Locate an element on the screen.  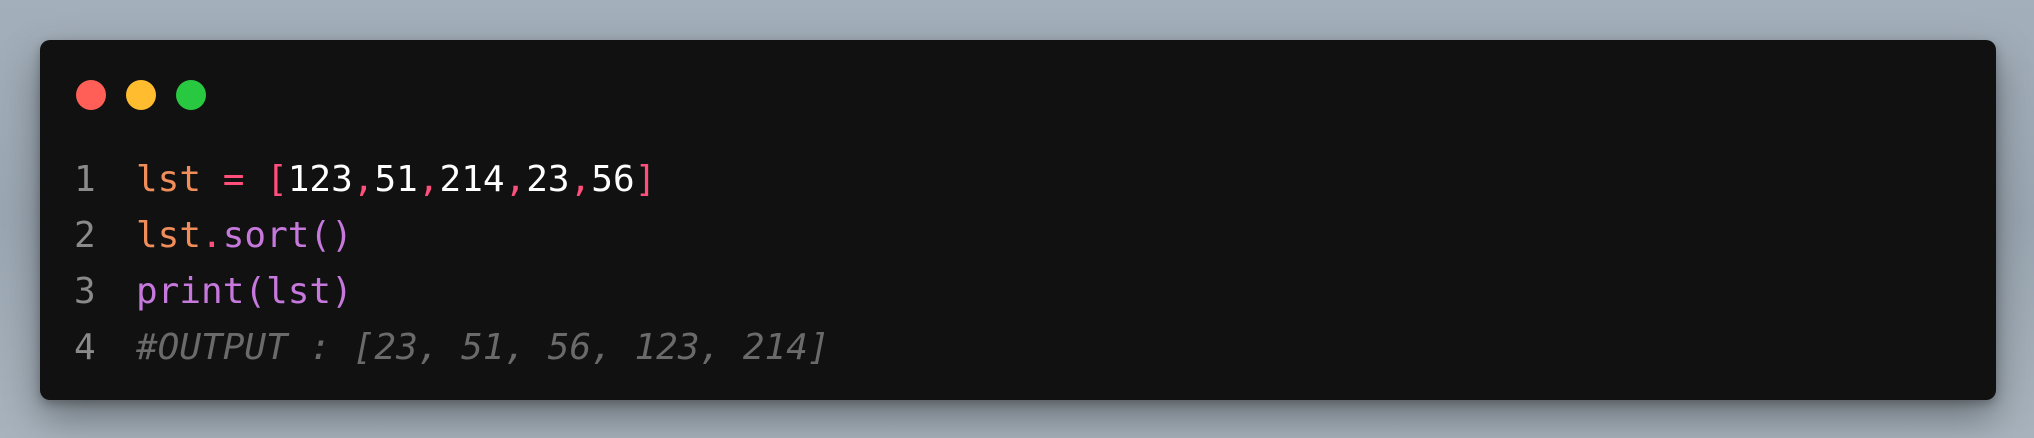
code-line: 4 #OUTPUT : [23, 51, 56, 123, 214] is located at coordinates (435, 348).